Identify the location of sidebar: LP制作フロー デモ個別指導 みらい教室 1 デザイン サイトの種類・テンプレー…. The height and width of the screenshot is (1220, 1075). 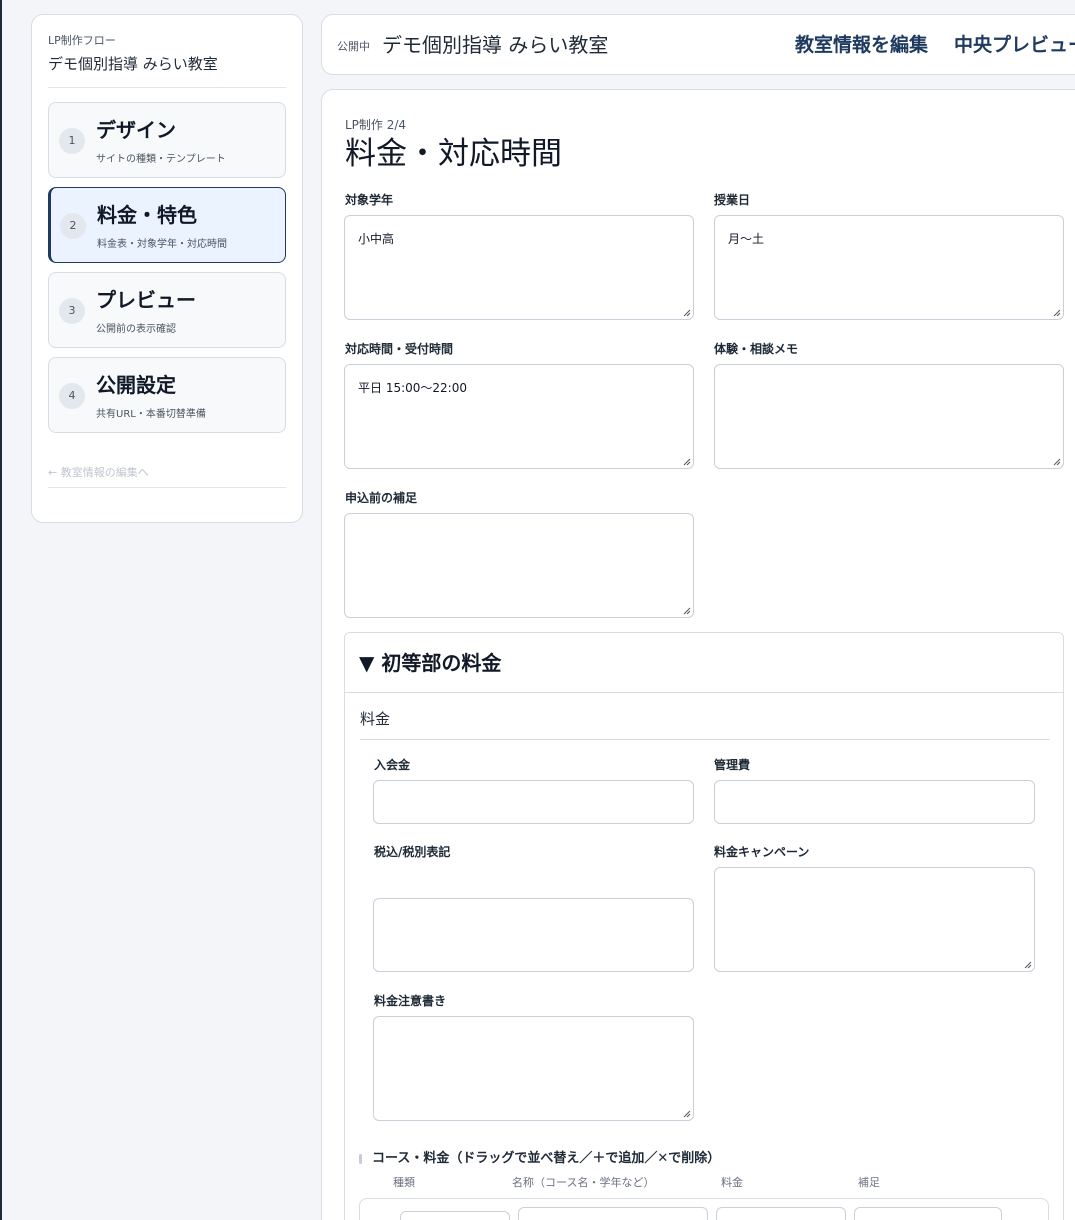
(167, 268).